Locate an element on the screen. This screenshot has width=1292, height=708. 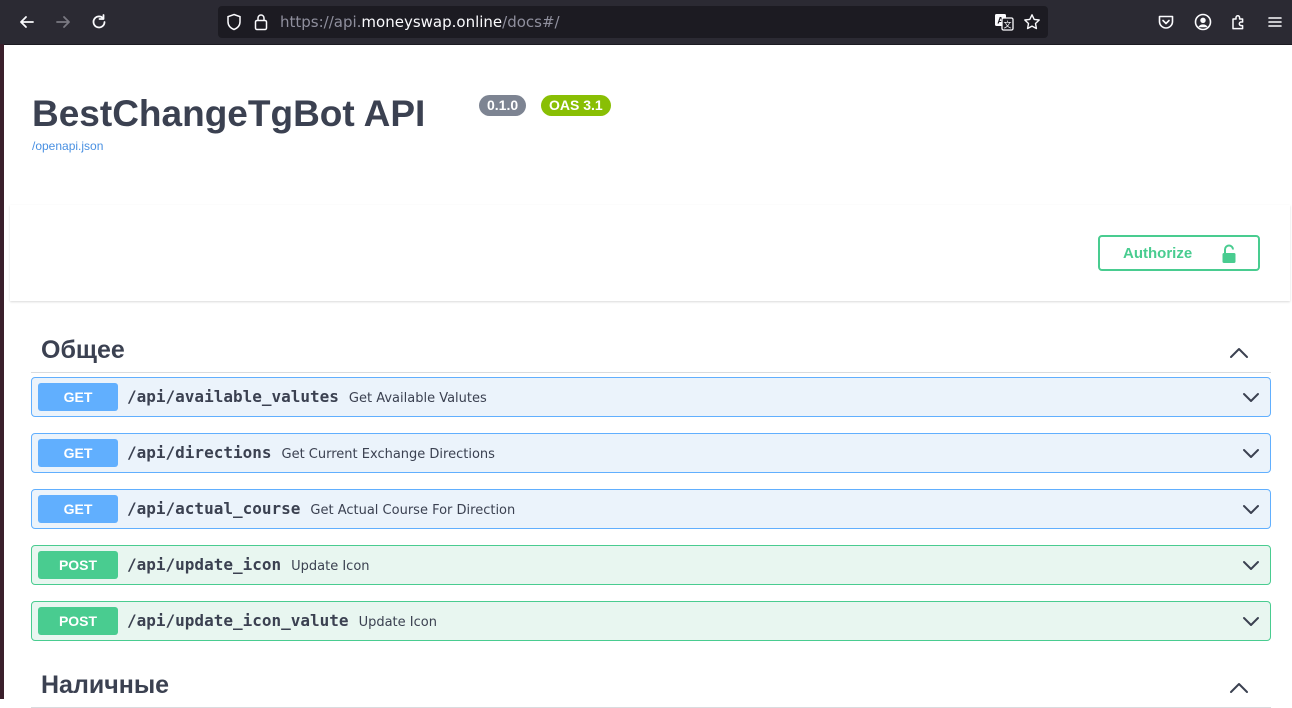
extensions-icon is located at coordinates (1239, 22).